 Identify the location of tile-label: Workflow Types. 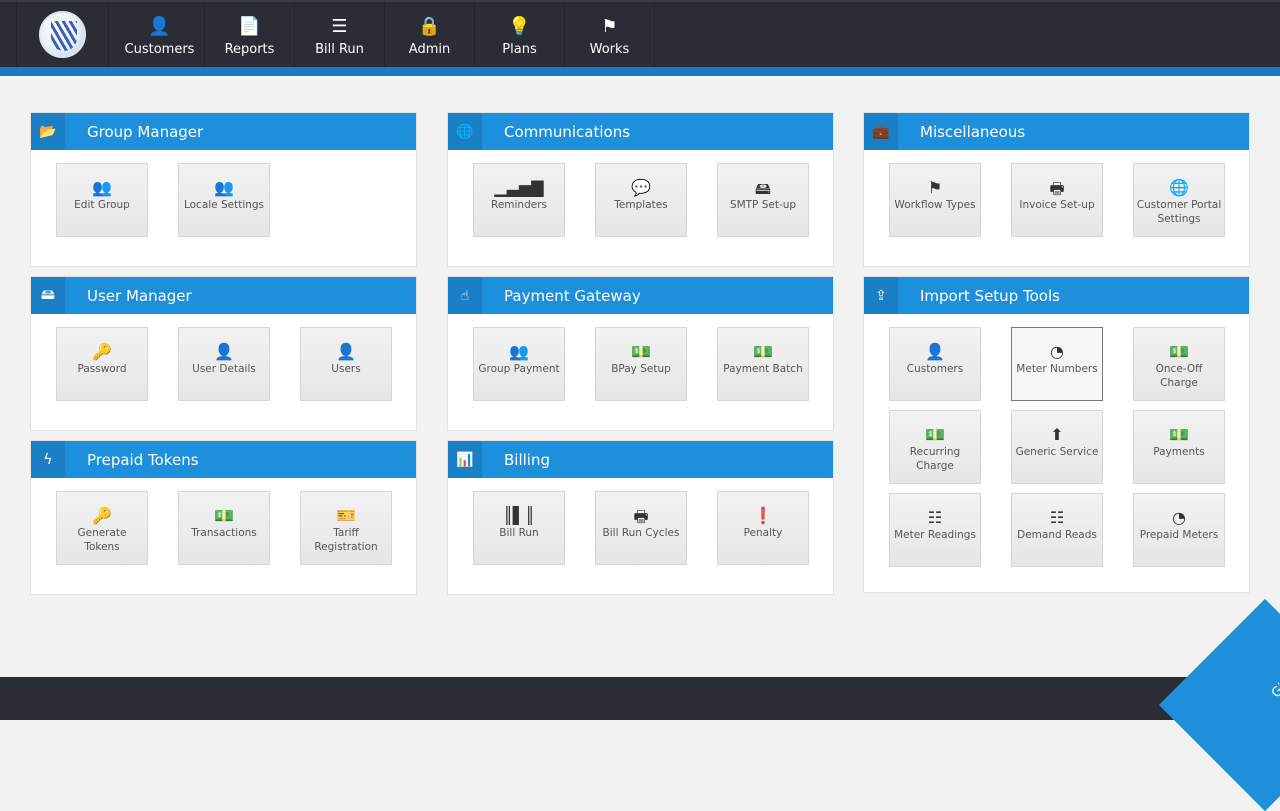
(935, 205).